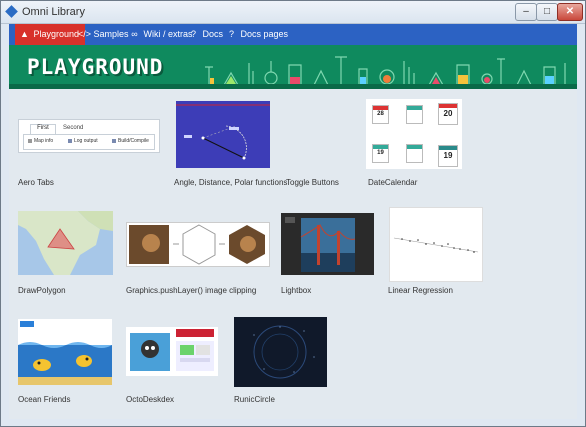 The width and height of the screenshot is (586, 427). What do you see at coordinates (414, 134) in the screenshot?
I see `tile-thumb-datecalendar: 28 20 19 19` at bounding box center [414, 134].